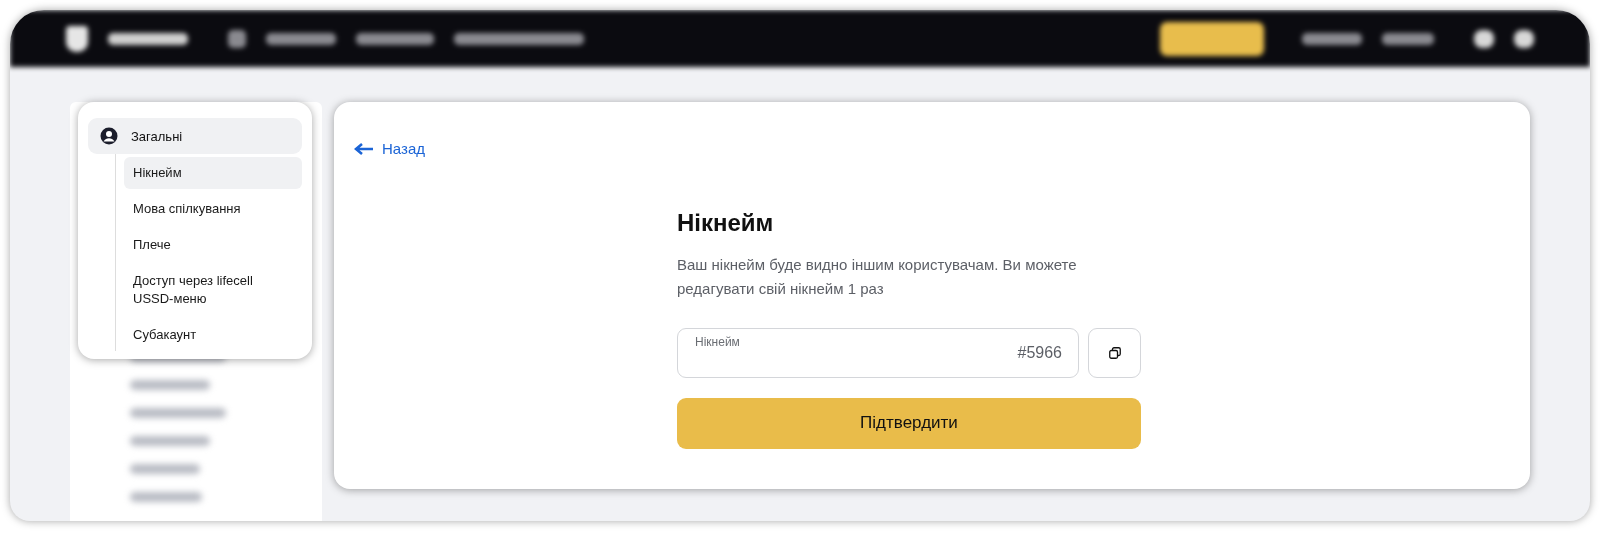  I want to click on menu-item: Мова спілкування, so click(213, 209).